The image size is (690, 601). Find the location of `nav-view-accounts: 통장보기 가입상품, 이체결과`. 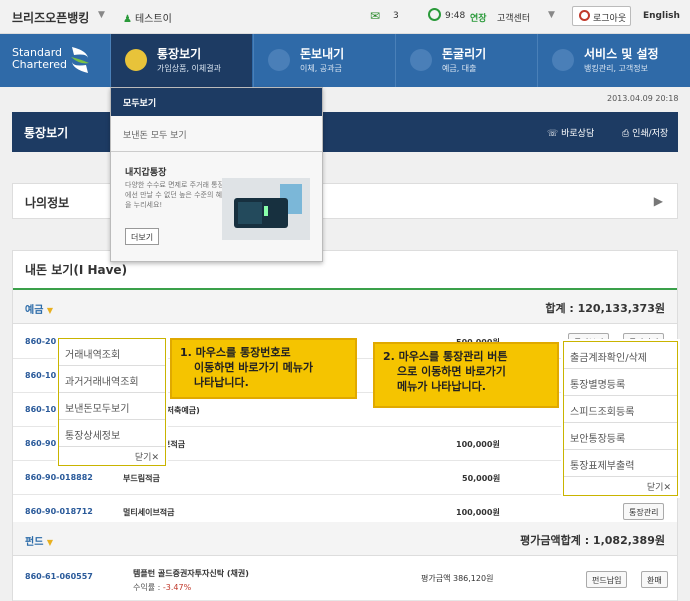

nav-view-accounts: 통장보기 가입상품, 이체결과 is located at coordinates (181, 60).